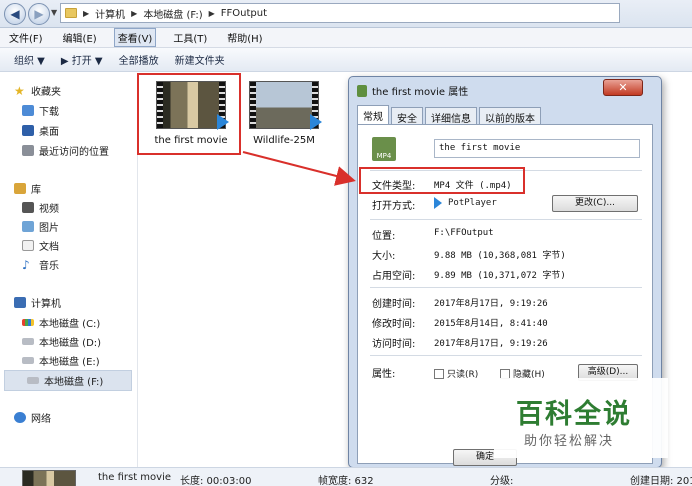 The height and width of the screenshot is (486, 692). What do you see at coordinates (491, 344) in the screenshot?
I see `accessed-value: 2017年8月17日, 9:19:26` at bounding box center [491, 344].